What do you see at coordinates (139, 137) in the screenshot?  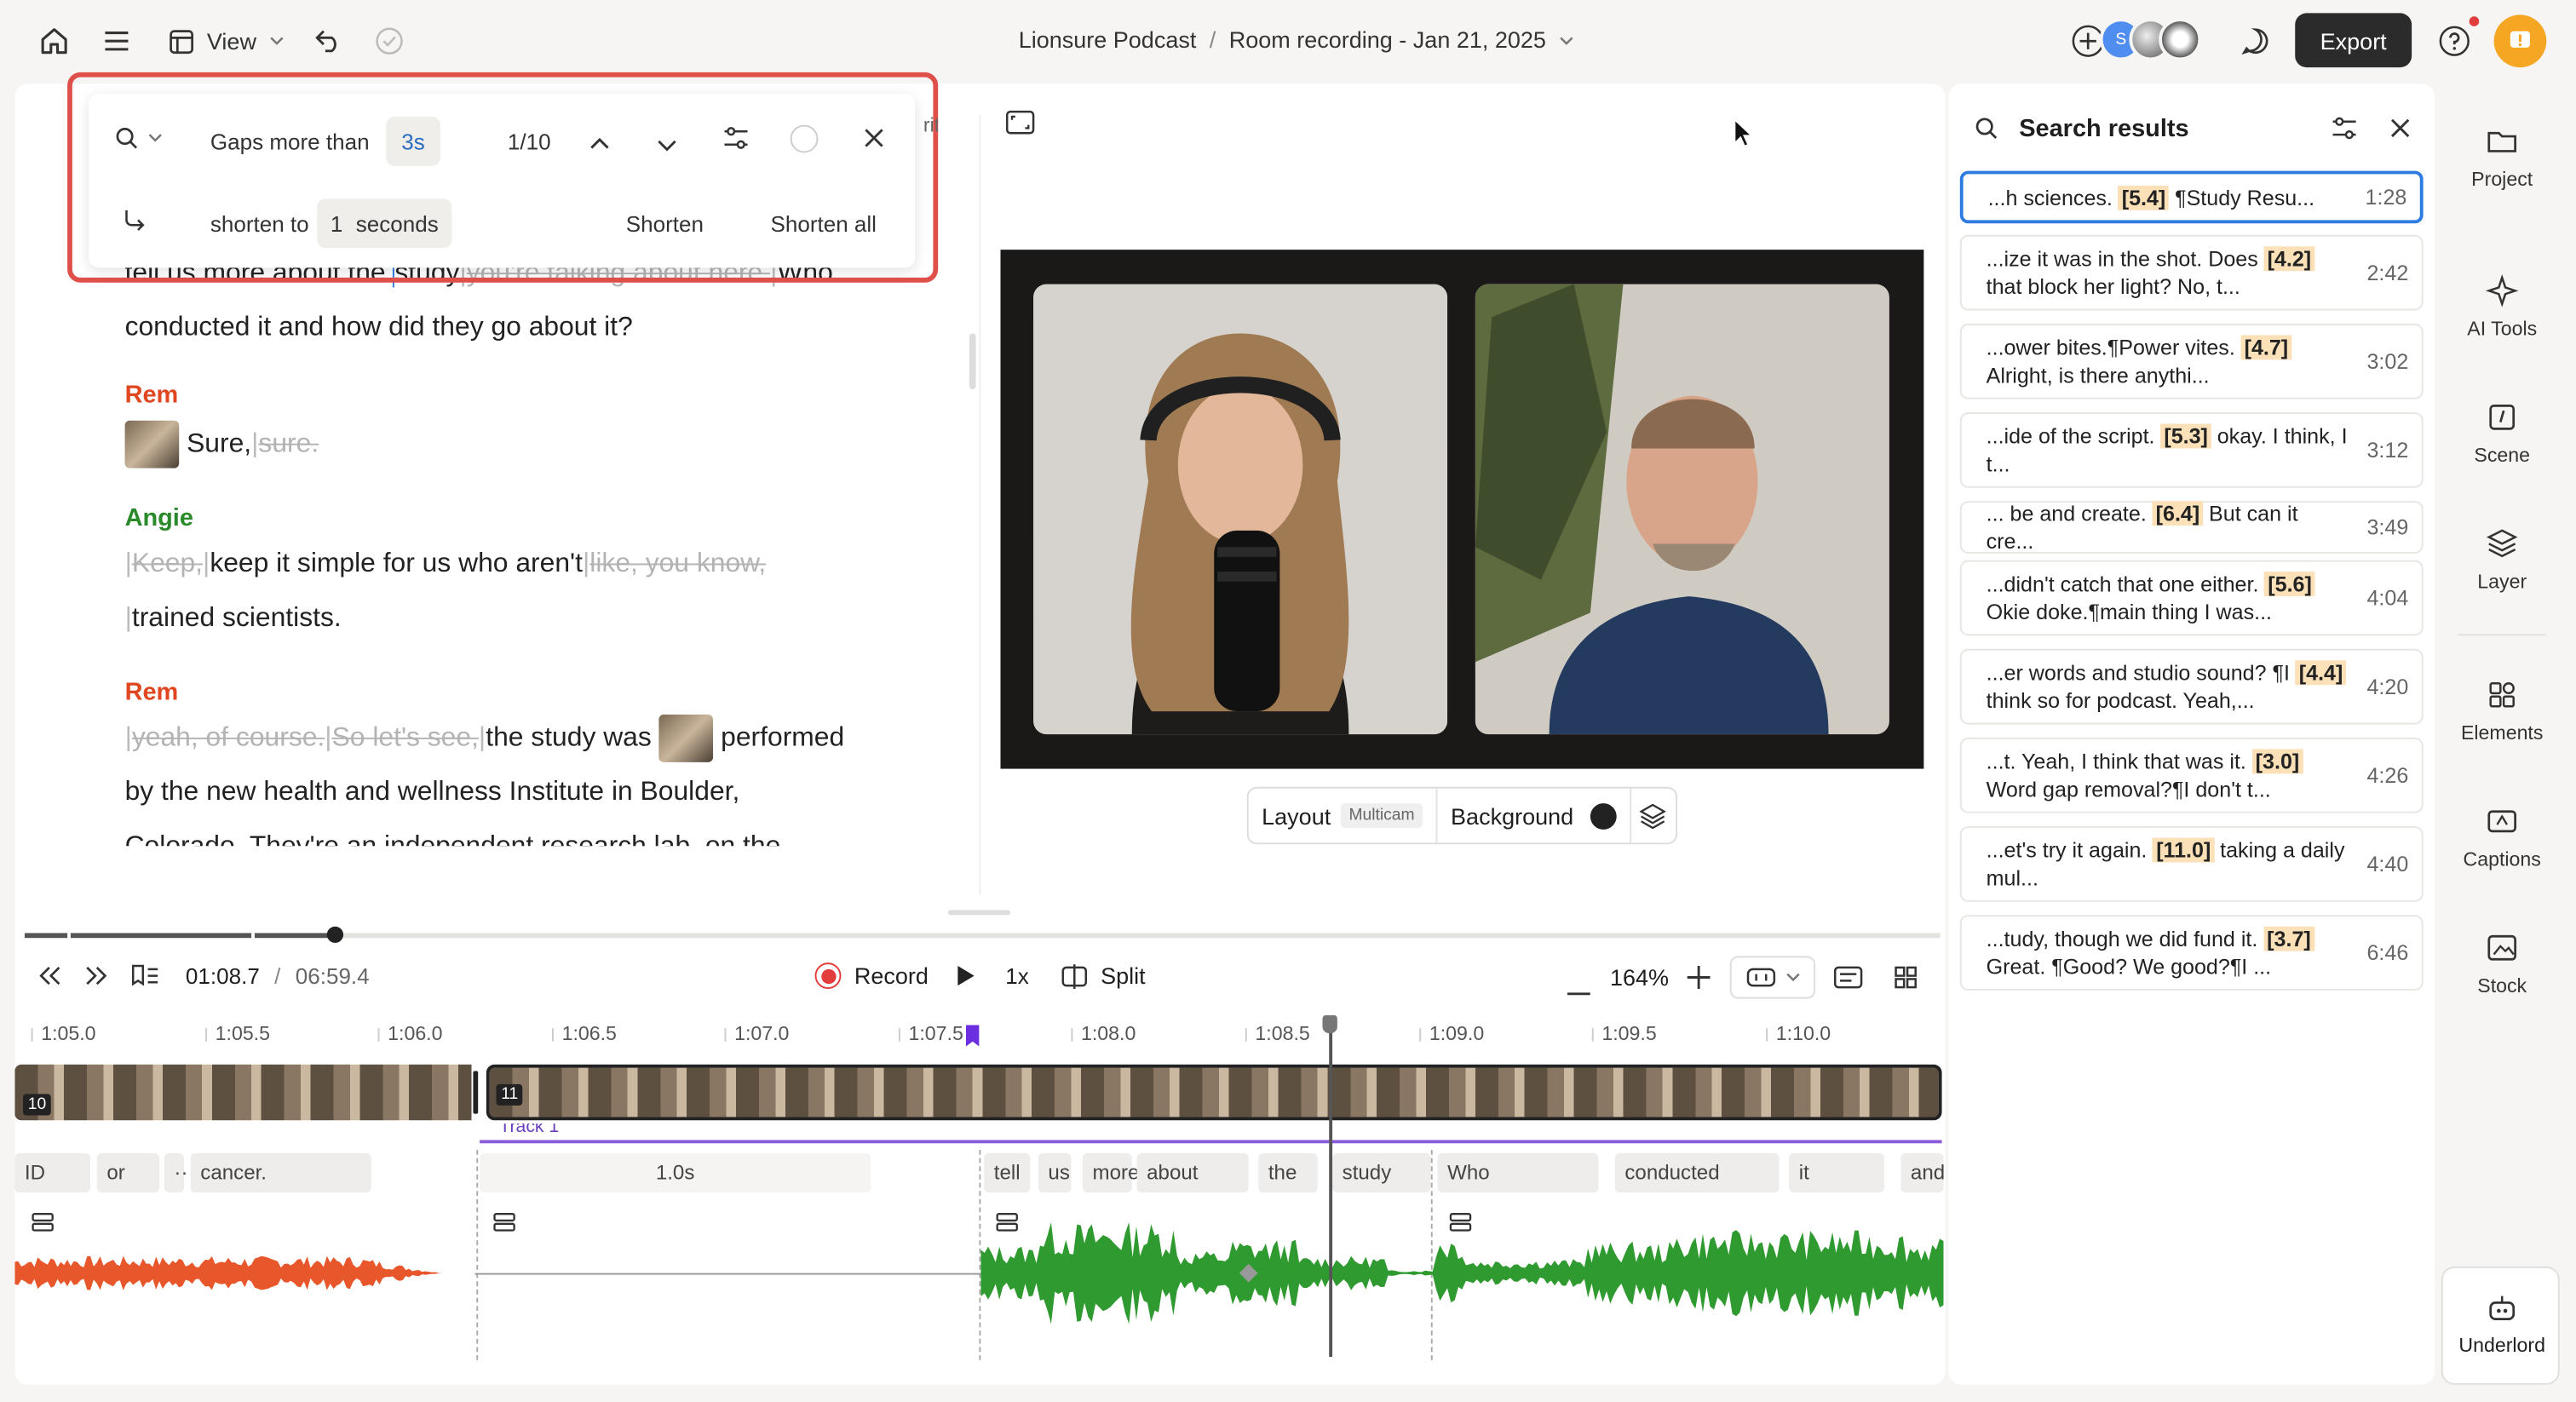 I see `search-mode-dropdown` at bounding box center [139, 137].